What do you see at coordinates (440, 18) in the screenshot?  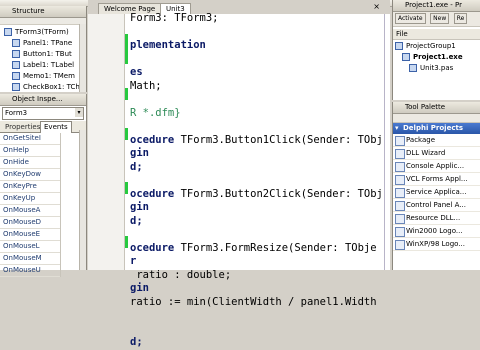 I see `new-button: New` at bounding box center [440, 18].